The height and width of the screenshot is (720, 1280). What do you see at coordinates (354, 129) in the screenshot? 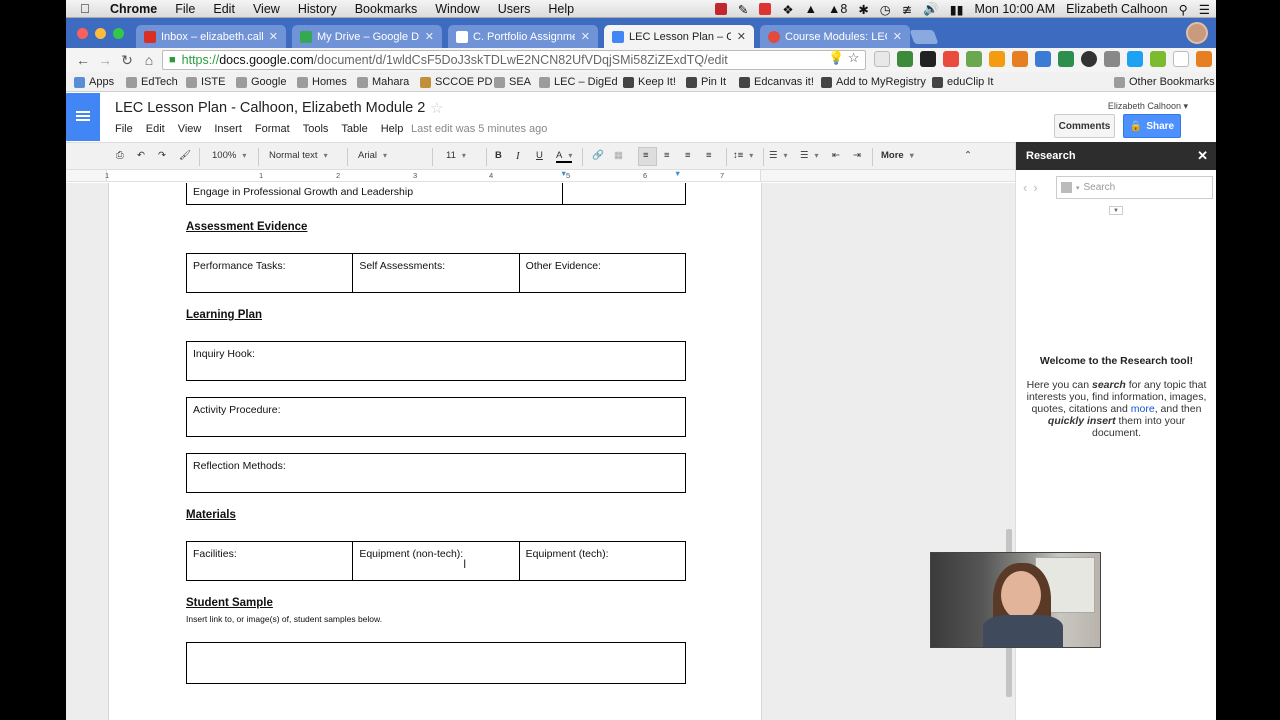
I see `docs-menu-table: Table` at bounding box center [354, 129].